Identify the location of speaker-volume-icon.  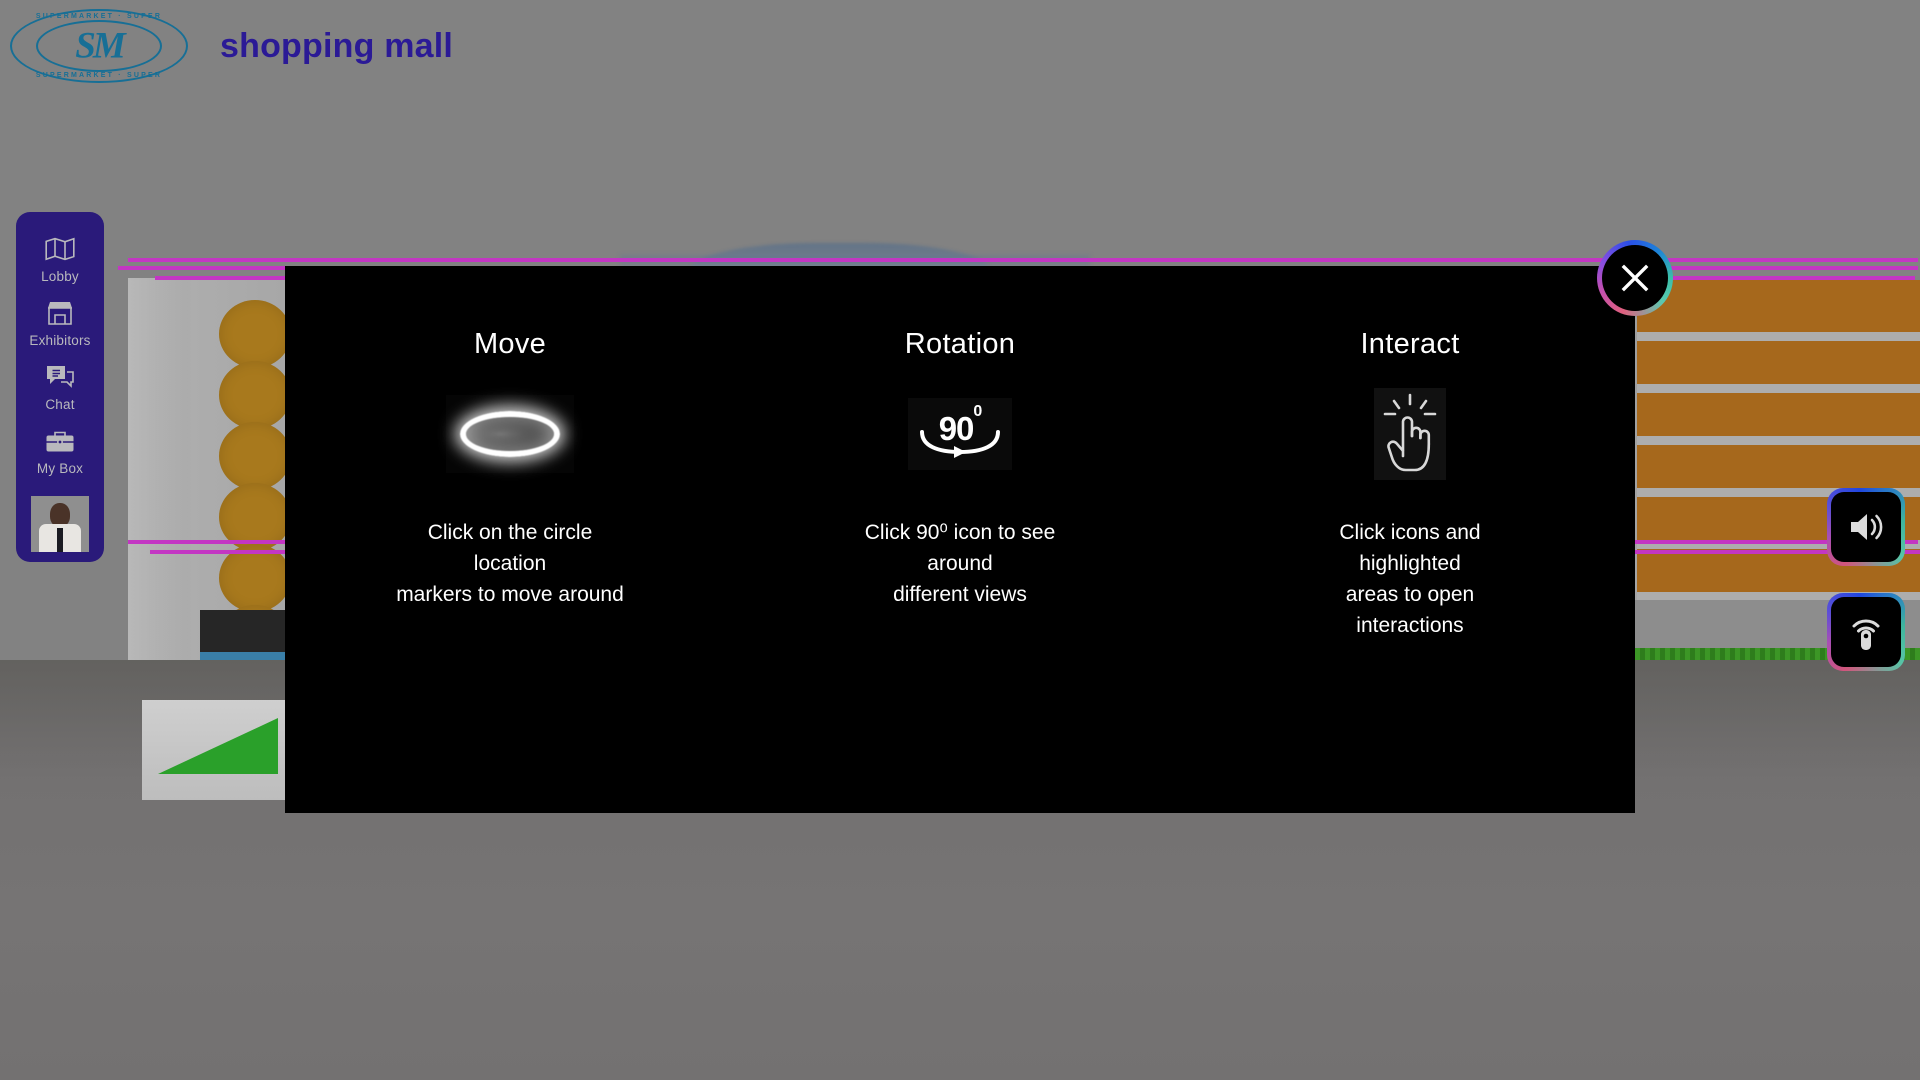
(1866, 527).